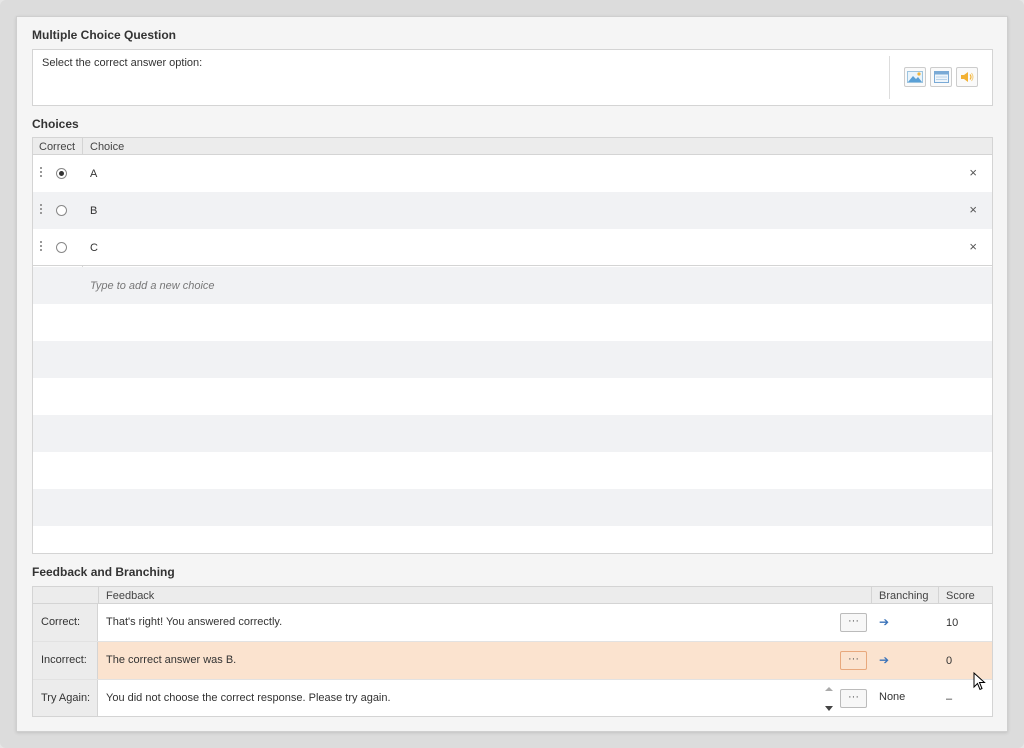 The height and width of the screenshot is (748, 1024). Describe the element at coordinates (512, 595) in the screenshot. I see `feedback-grid-header: Feedback Branching Score` at that location.